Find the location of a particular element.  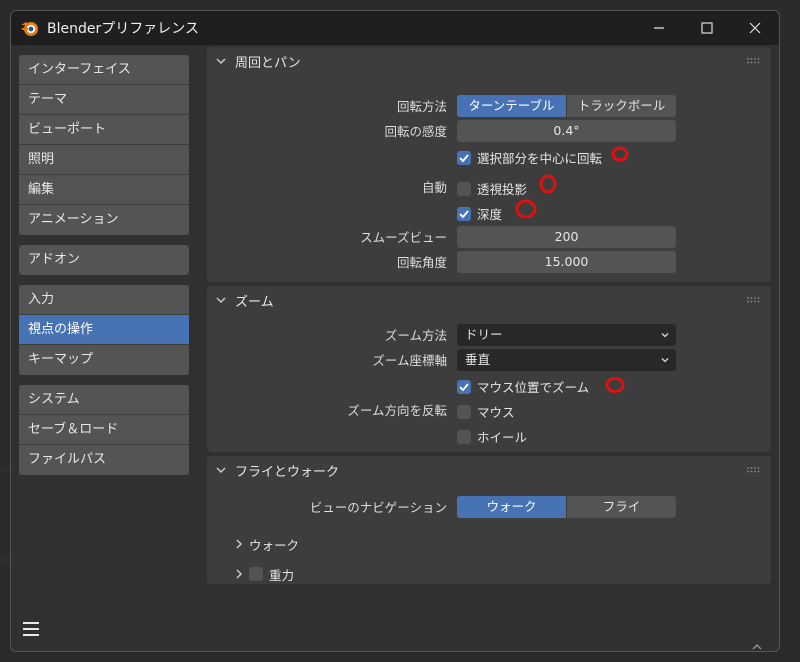

nav-group-interface: インターフェイス テーマ ビューポート 照明 編集 アニメーション is located at coordinates (104, 145).